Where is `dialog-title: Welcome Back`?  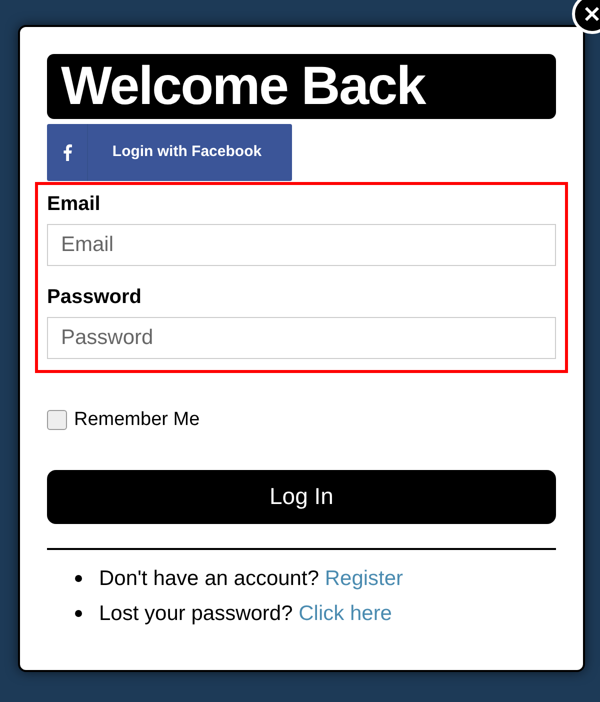 dialog-title: Welcome Back is located at coordinates (301, 86).